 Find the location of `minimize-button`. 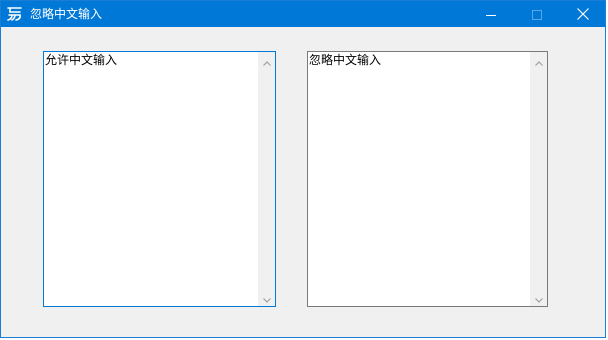

minimize-button is located at coordinates (491, 14).